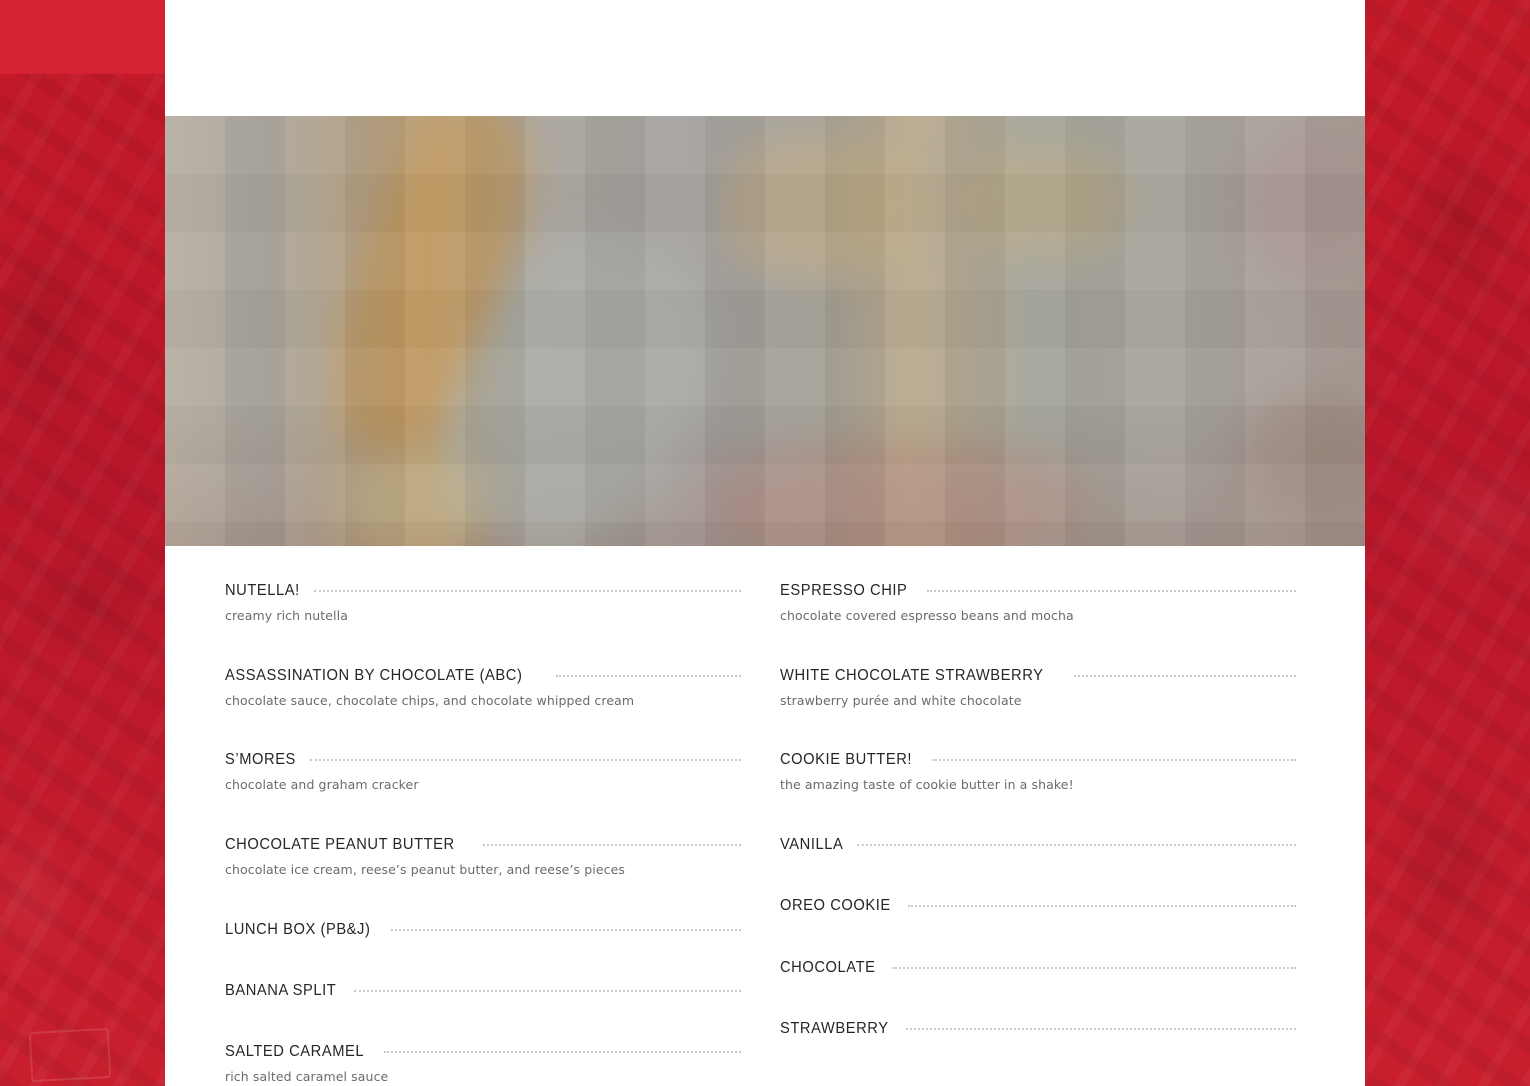  I want to click on menu-item-name: COOKIE BUTTER!, so click(846, 759).